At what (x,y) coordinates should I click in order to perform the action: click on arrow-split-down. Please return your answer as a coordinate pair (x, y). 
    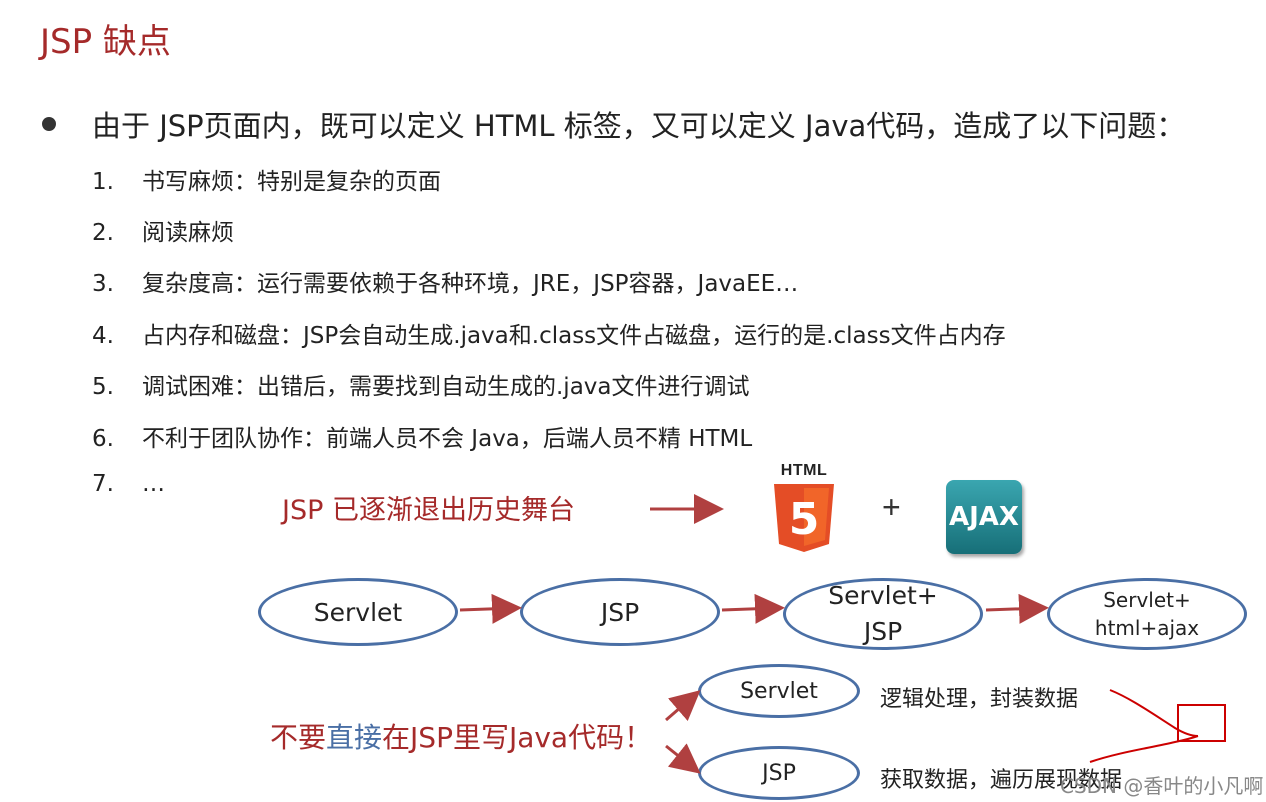
    Looking at the image, I should click on (683, 758).